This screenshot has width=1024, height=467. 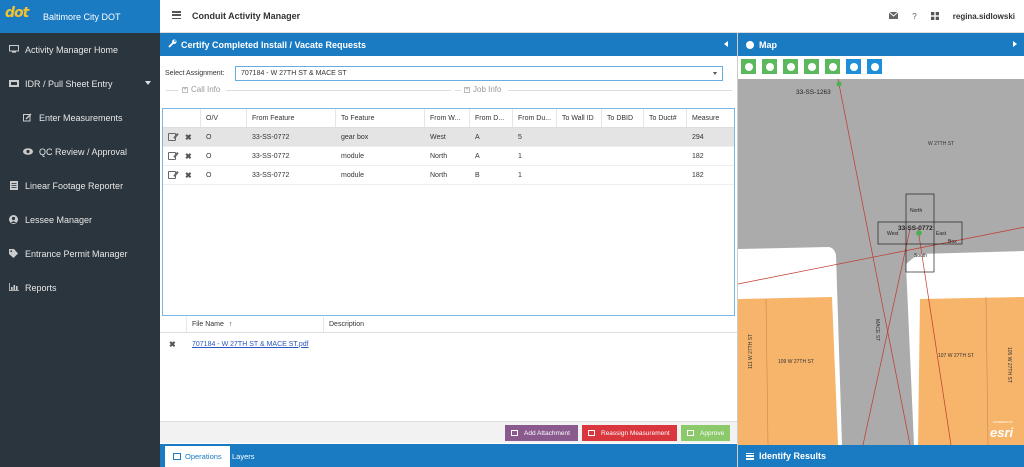 I want to click on sidebar-item-label: Enter Measurements, so click(x=81, y=118).